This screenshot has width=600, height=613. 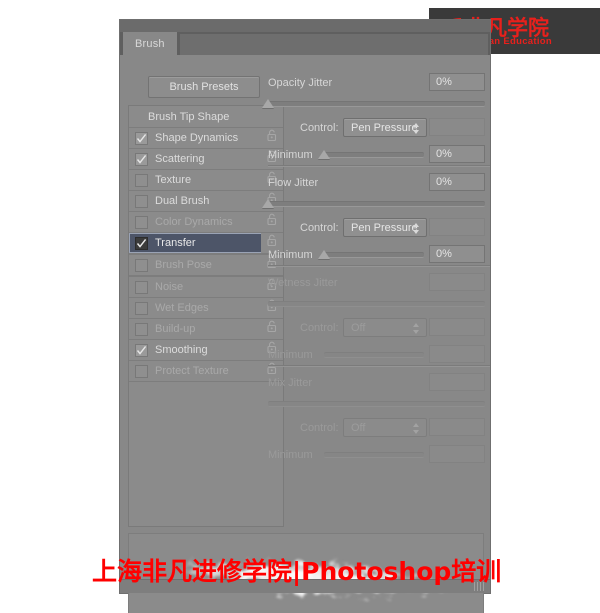 What do you see at coordinates (141, 159) in the screenshot?
I see `checkbox-scattering` at bounding box center [141, 159].